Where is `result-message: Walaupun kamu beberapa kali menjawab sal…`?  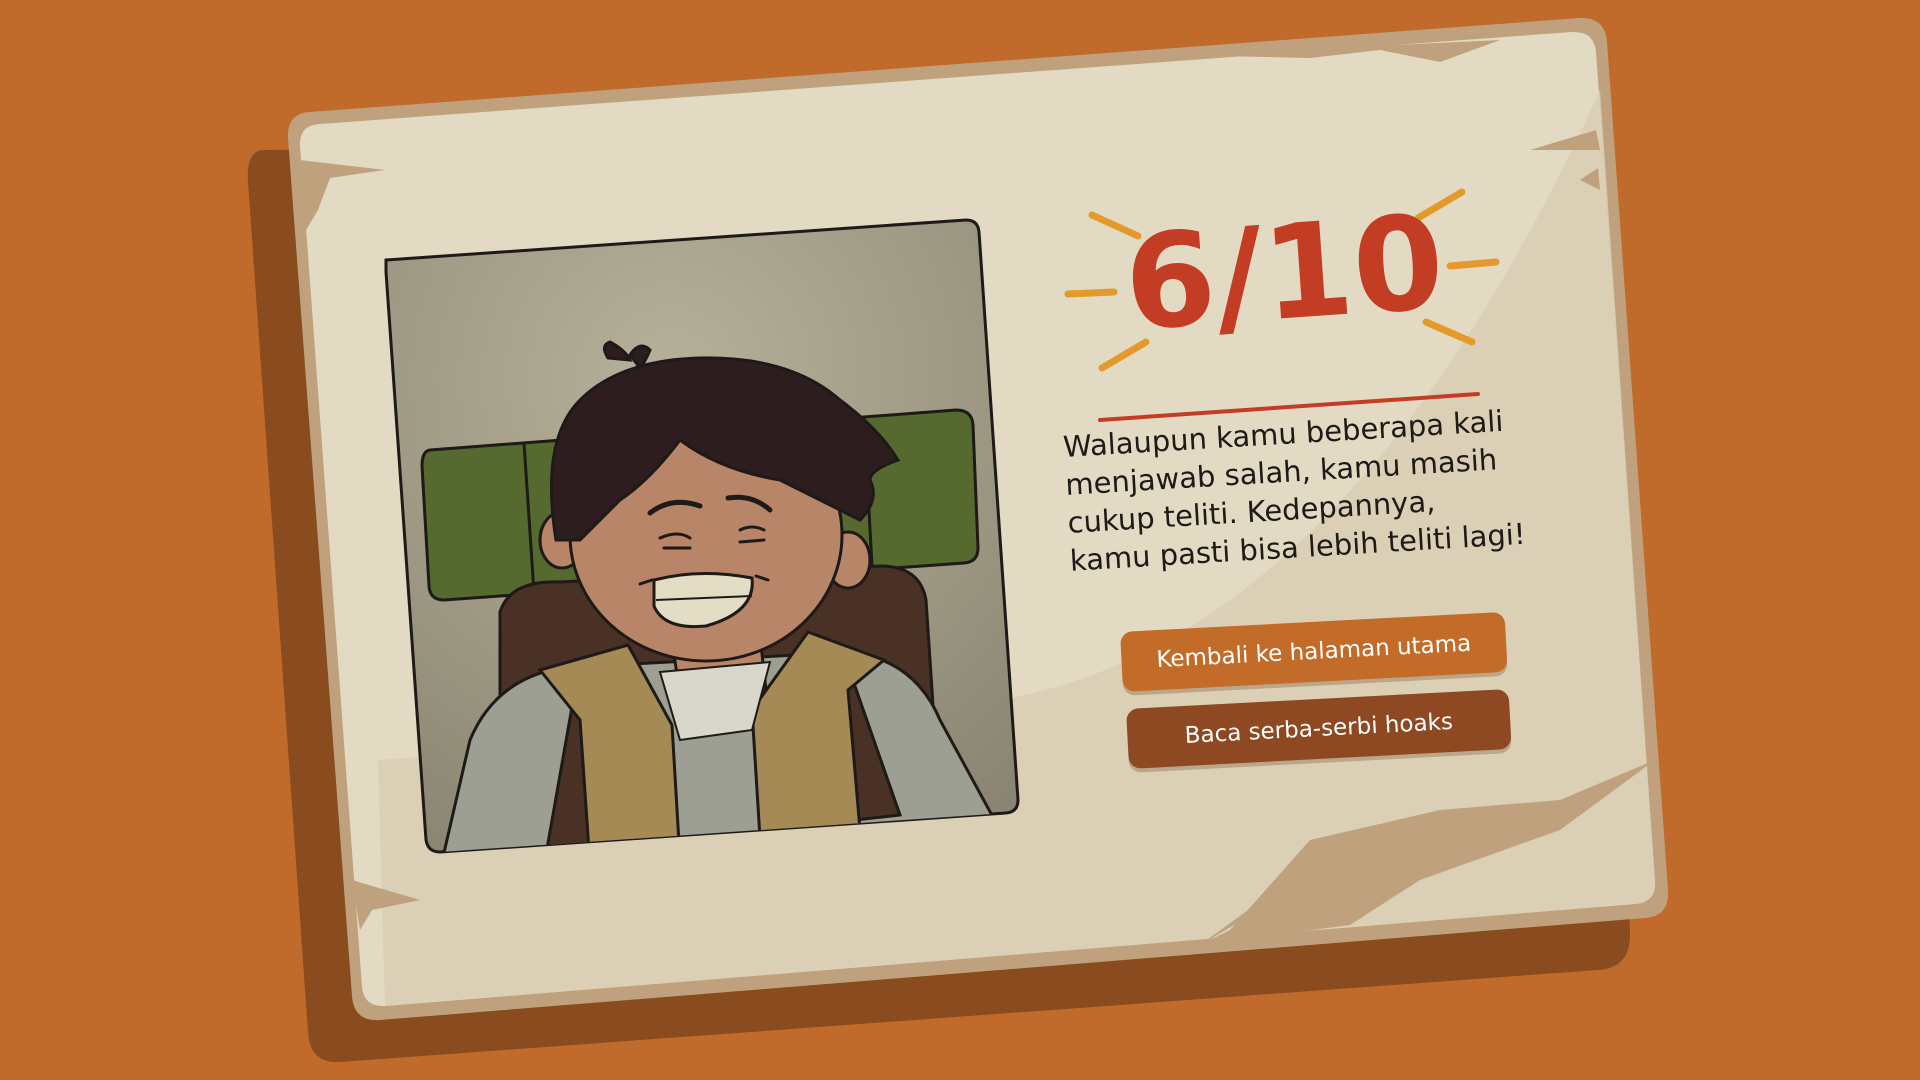 result-message: Walaupun kamu beberapa kali menjawab sal… is located at coordinates (1326, 488).